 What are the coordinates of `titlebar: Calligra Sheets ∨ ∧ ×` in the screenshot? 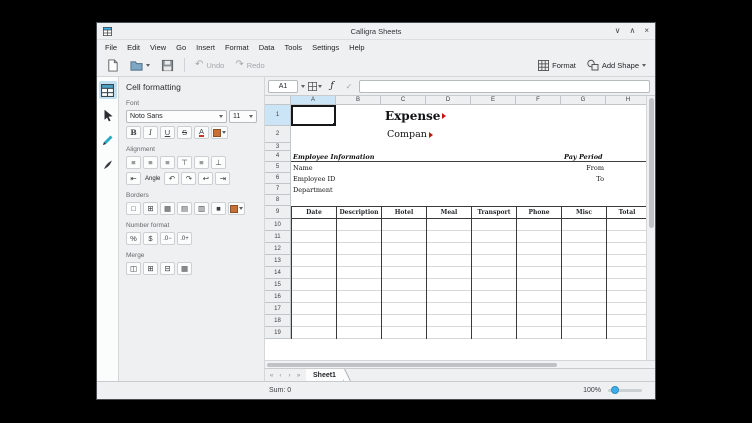 It's located at (376, 31).